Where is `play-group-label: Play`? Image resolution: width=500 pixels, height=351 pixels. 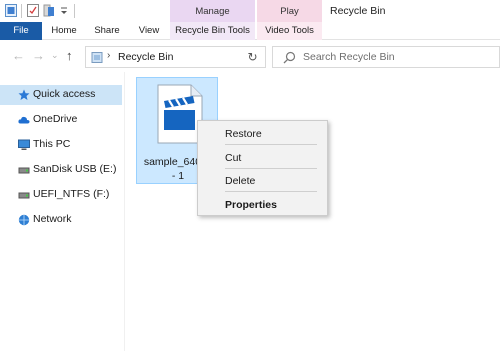 play-group-label: Play is located at coordinates (289, 11).